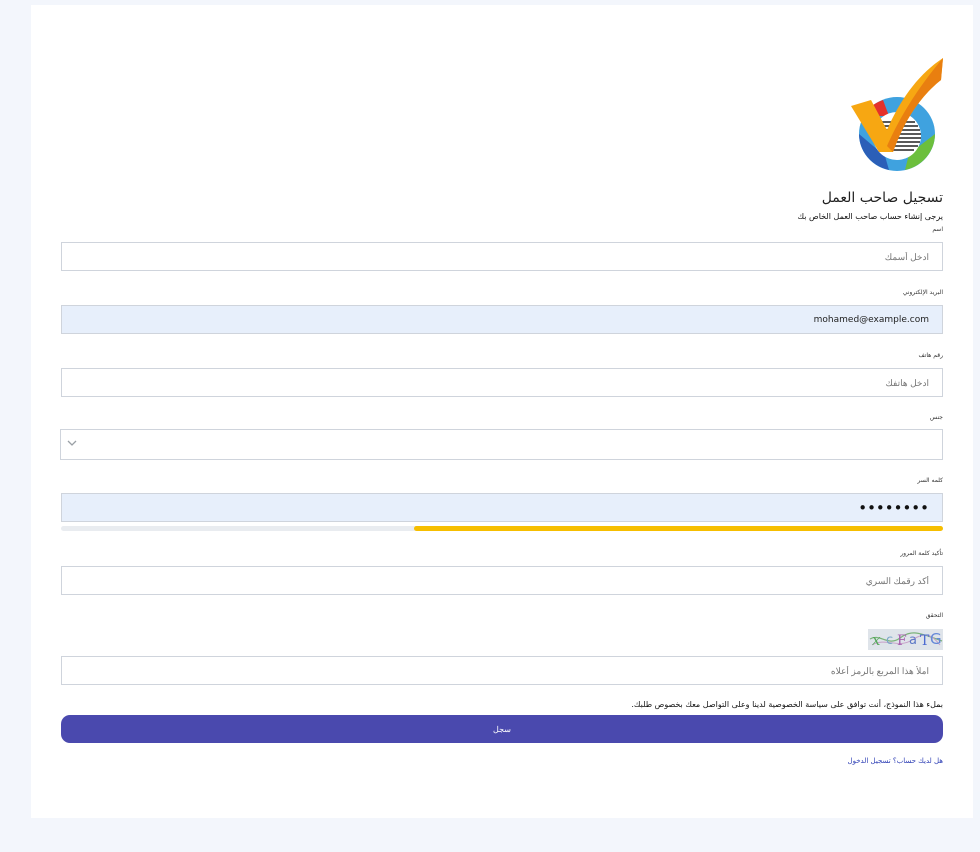 The width and height of the screenshot is (980, 852). What do you see at coordinates (502, 670) in the screenshot?
I see `captcha-input` at bounding box center [502, 670].